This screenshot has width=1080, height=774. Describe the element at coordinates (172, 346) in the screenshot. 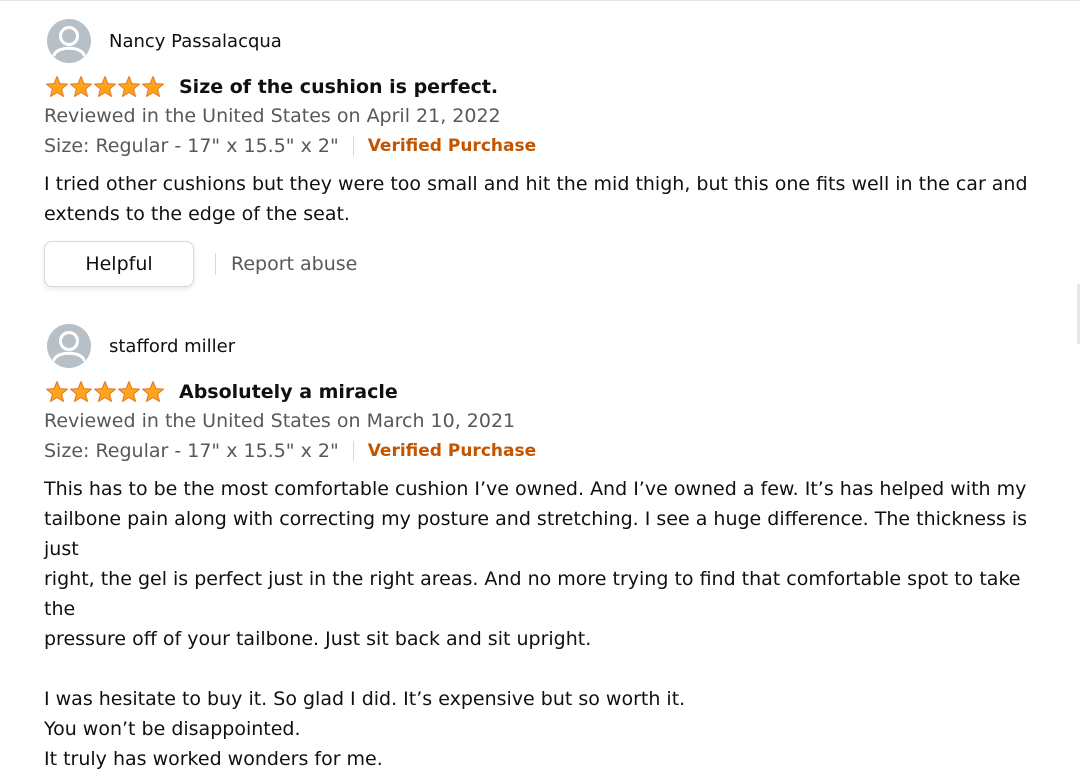

I see `reviewer-name: stafford miller` at that location.